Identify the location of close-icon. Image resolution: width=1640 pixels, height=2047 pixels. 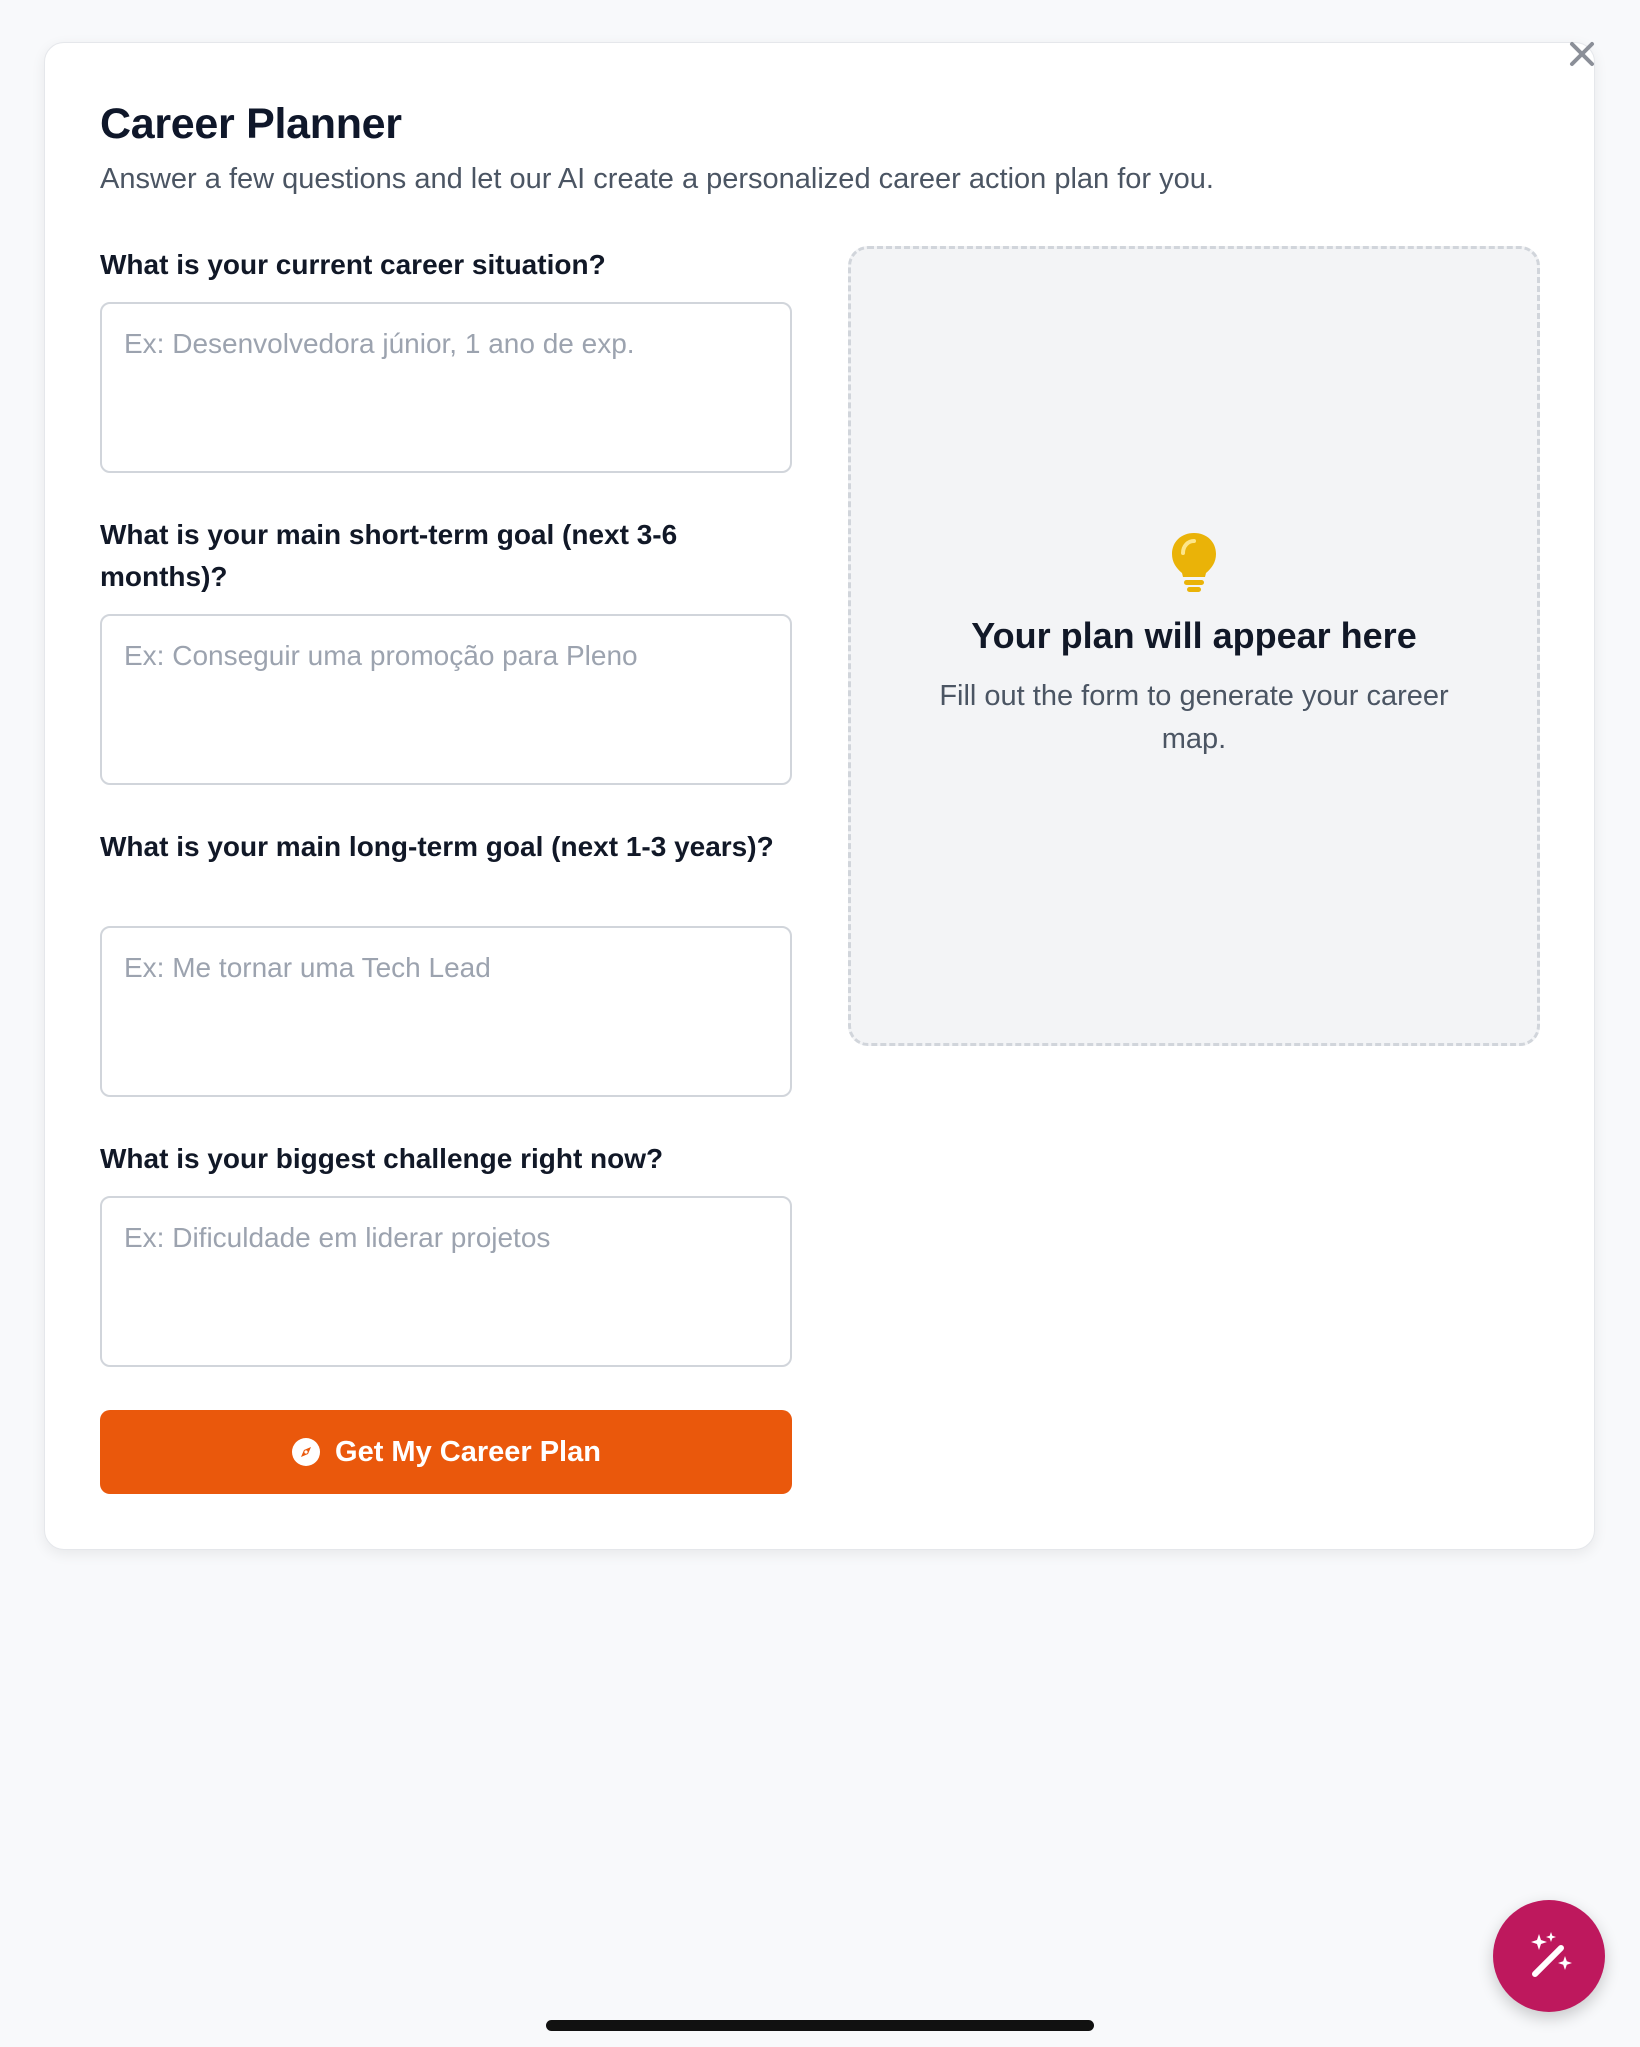
(1582, 54).